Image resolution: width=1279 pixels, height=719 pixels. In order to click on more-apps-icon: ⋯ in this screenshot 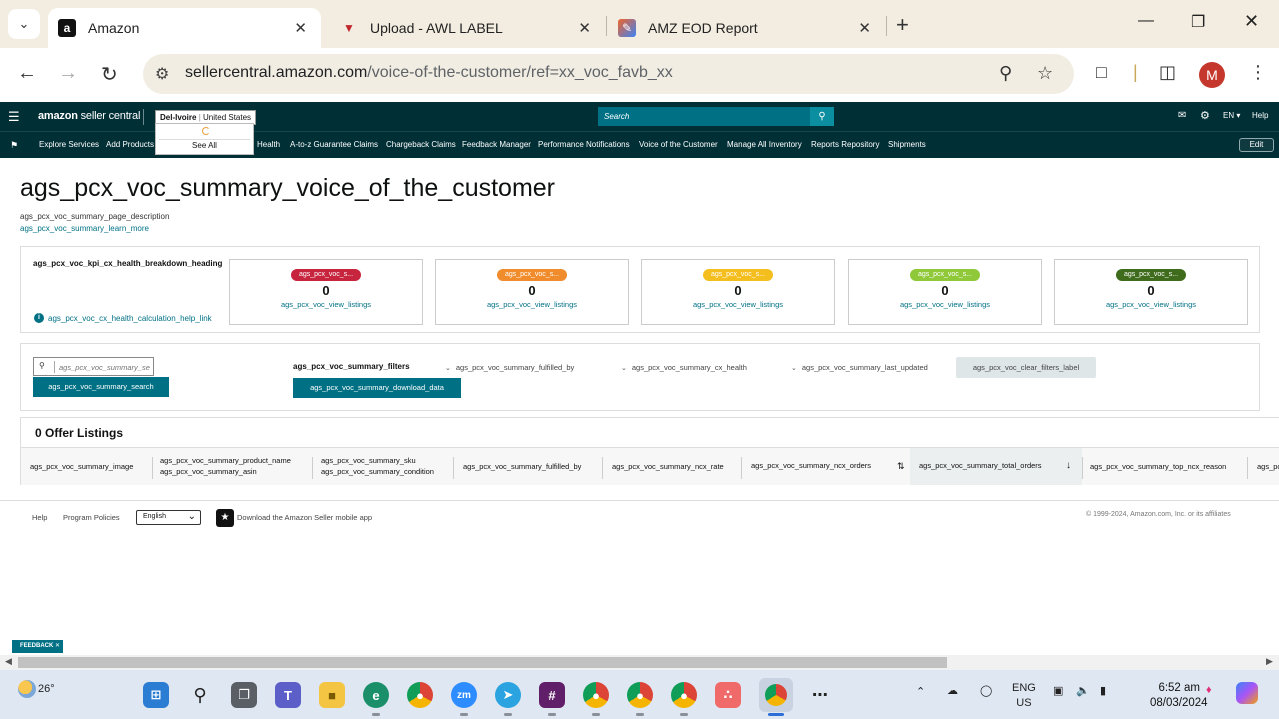, I will do `click(820, 695)`.